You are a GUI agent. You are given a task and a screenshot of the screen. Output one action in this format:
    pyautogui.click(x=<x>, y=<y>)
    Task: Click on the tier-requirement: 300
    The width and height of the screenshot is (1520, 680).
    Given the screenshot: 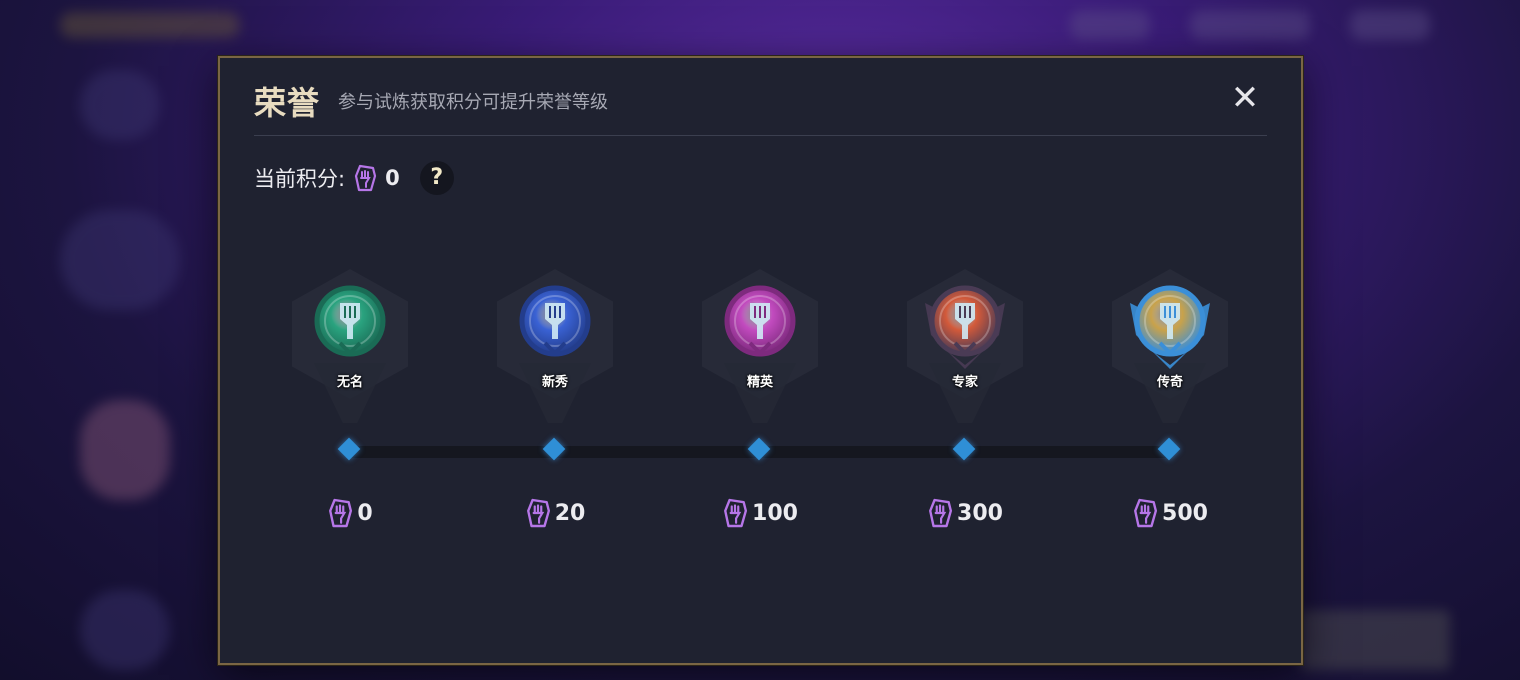 What is the action you would take?
    pyautogui.click(x=965, y=513)
    